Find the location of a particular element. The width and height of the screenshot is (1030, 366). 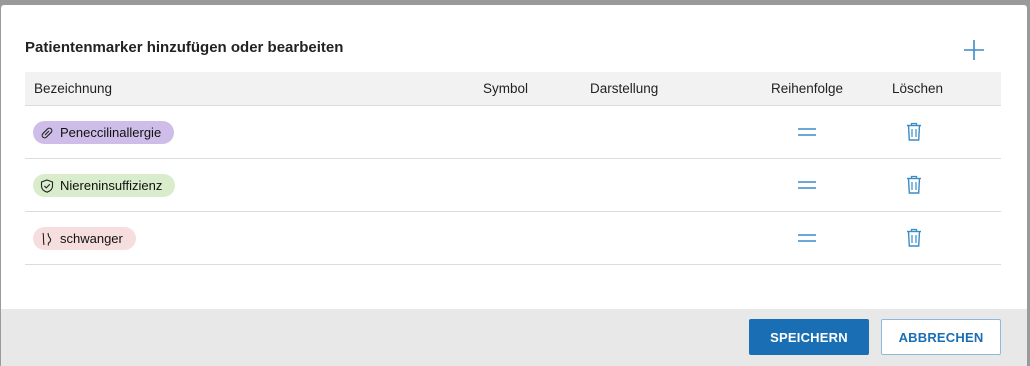

marker-tag-peneccilinallergie: Peneccilinallergie is located at coordinates (104, 132).